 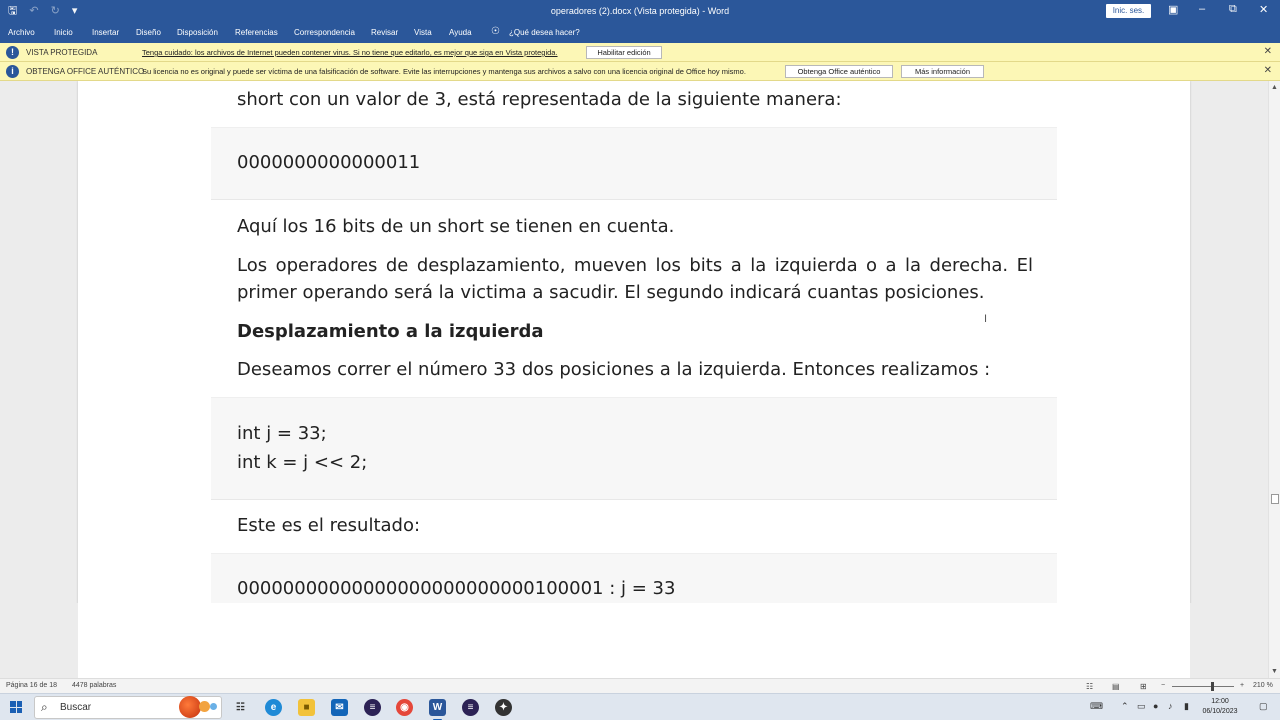 I want to click on get-genuine-office-button: Obtenga Office auténtico, so click(x=839, y=71).